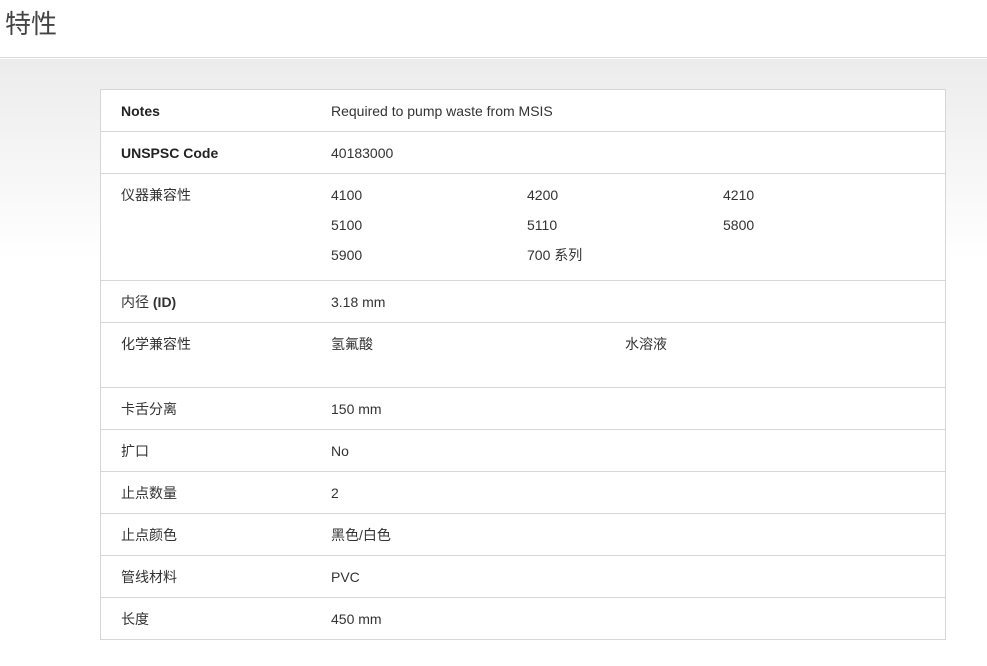 This screenshot has width=987, height=666. What do you see at coordinates (356, 619) in the screenshot?
I see `row-value: 450 mm` at bounding box center [356, 619].